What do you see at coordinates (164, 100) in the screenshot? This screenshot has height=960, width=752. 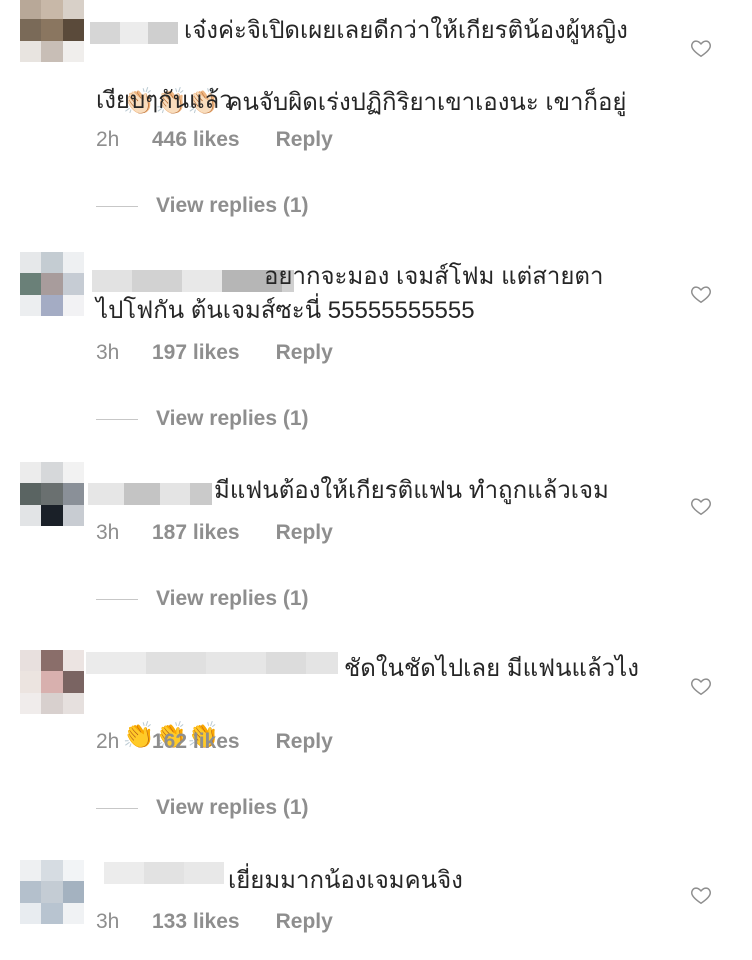 I see `comment-text: เงียบๆกันแล้ว` at bounding box center [164, 100].